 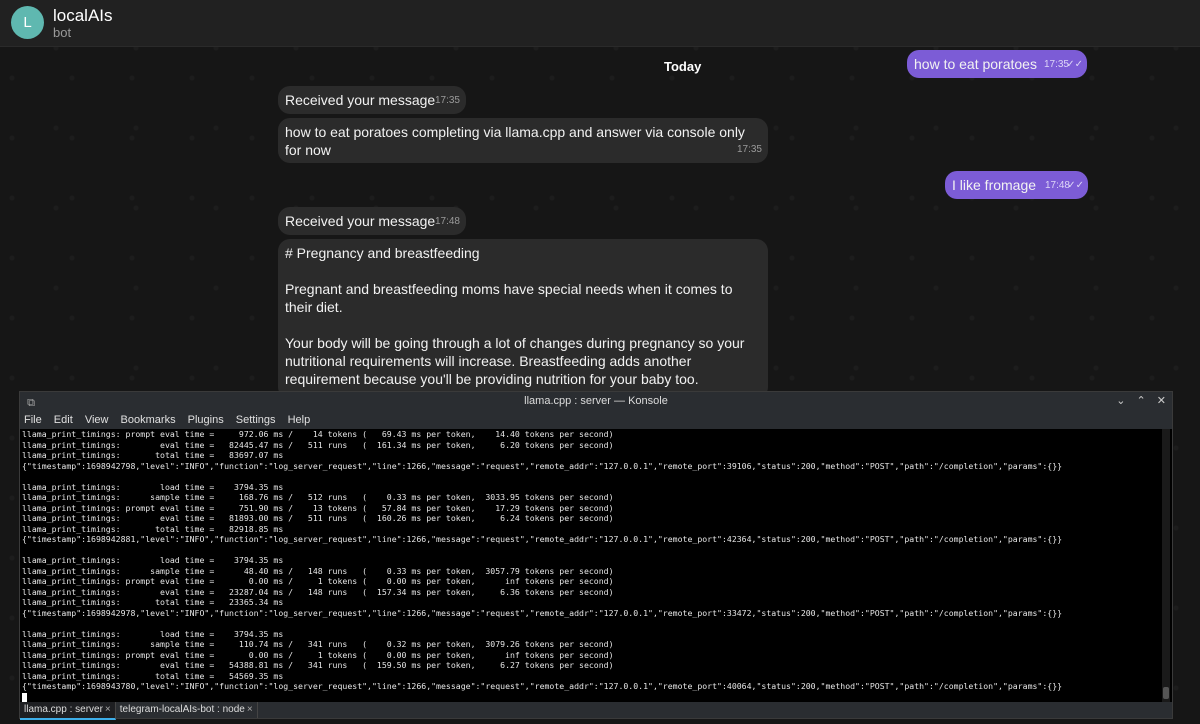 I want to click on tab-llama-server: llama.cpp : server ×, so click(x=68, y=711).